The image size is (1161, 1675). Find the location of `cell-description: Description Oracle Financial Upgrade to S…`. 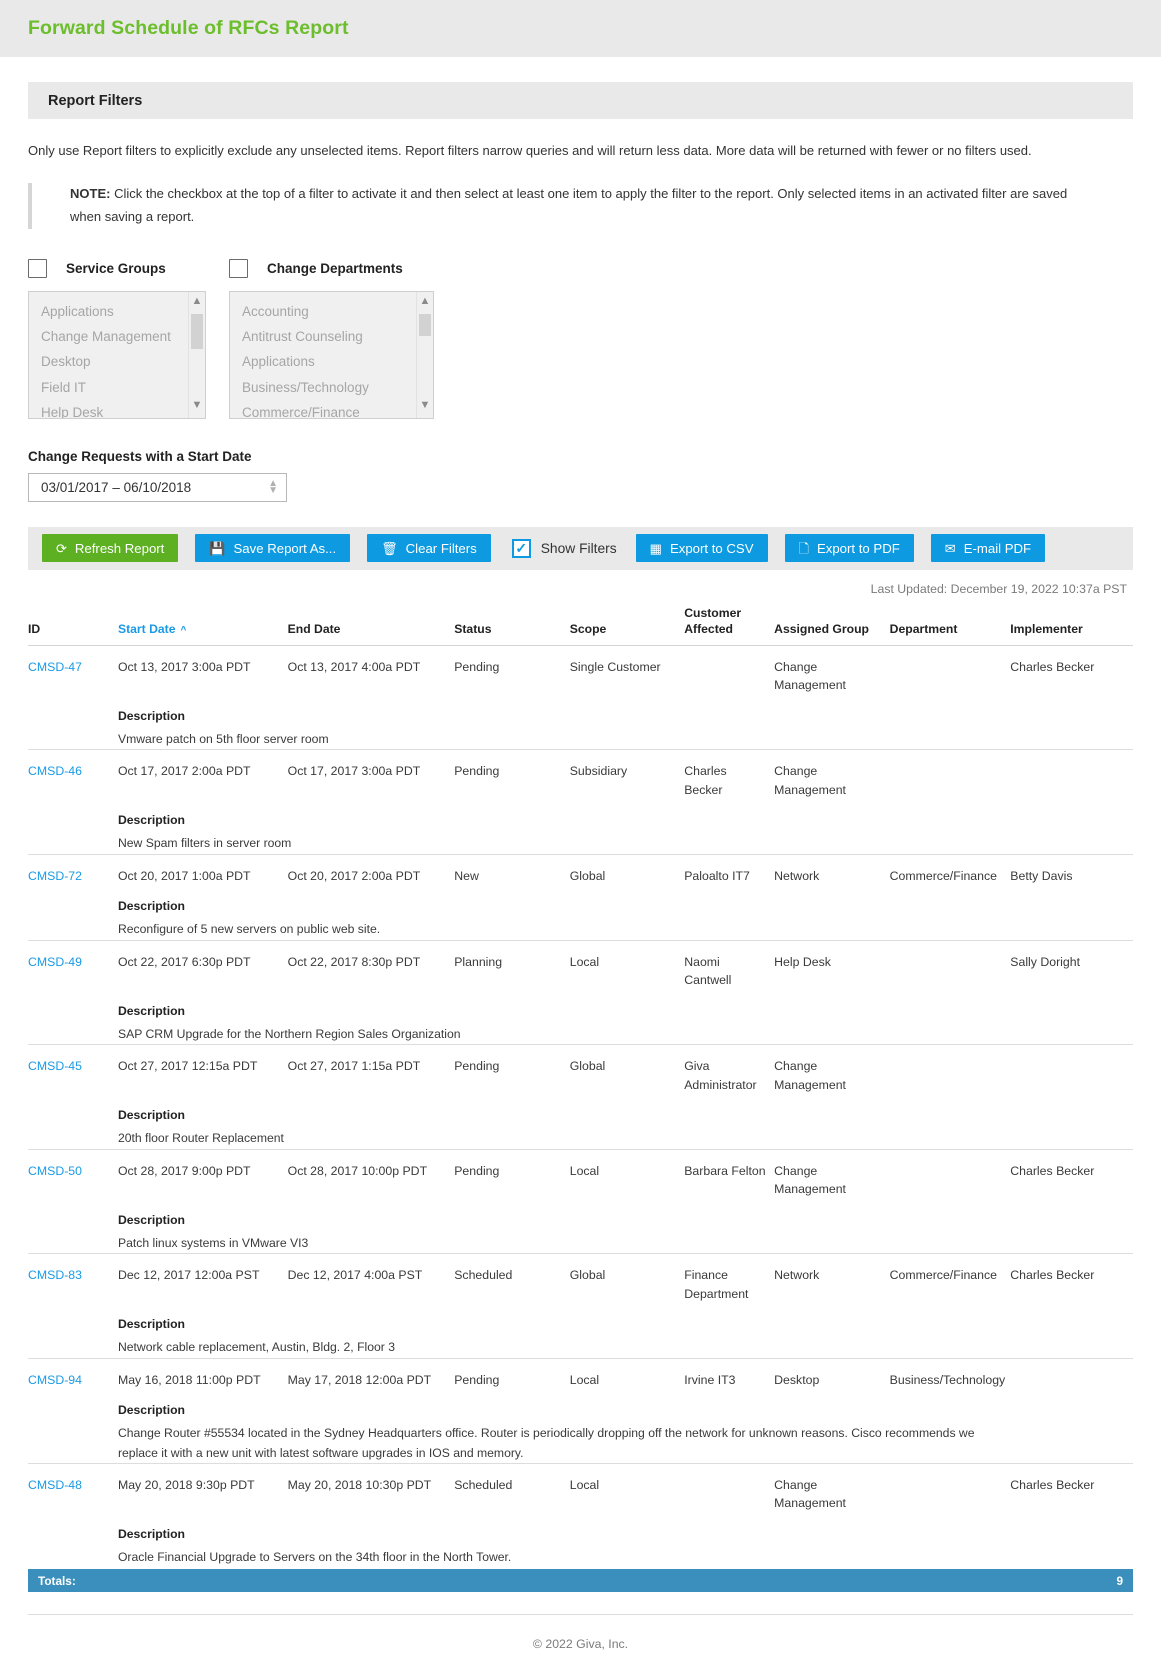

cell-description: Description Oracle Financial Upgrade to S… is located at coordinates (625, 1540).